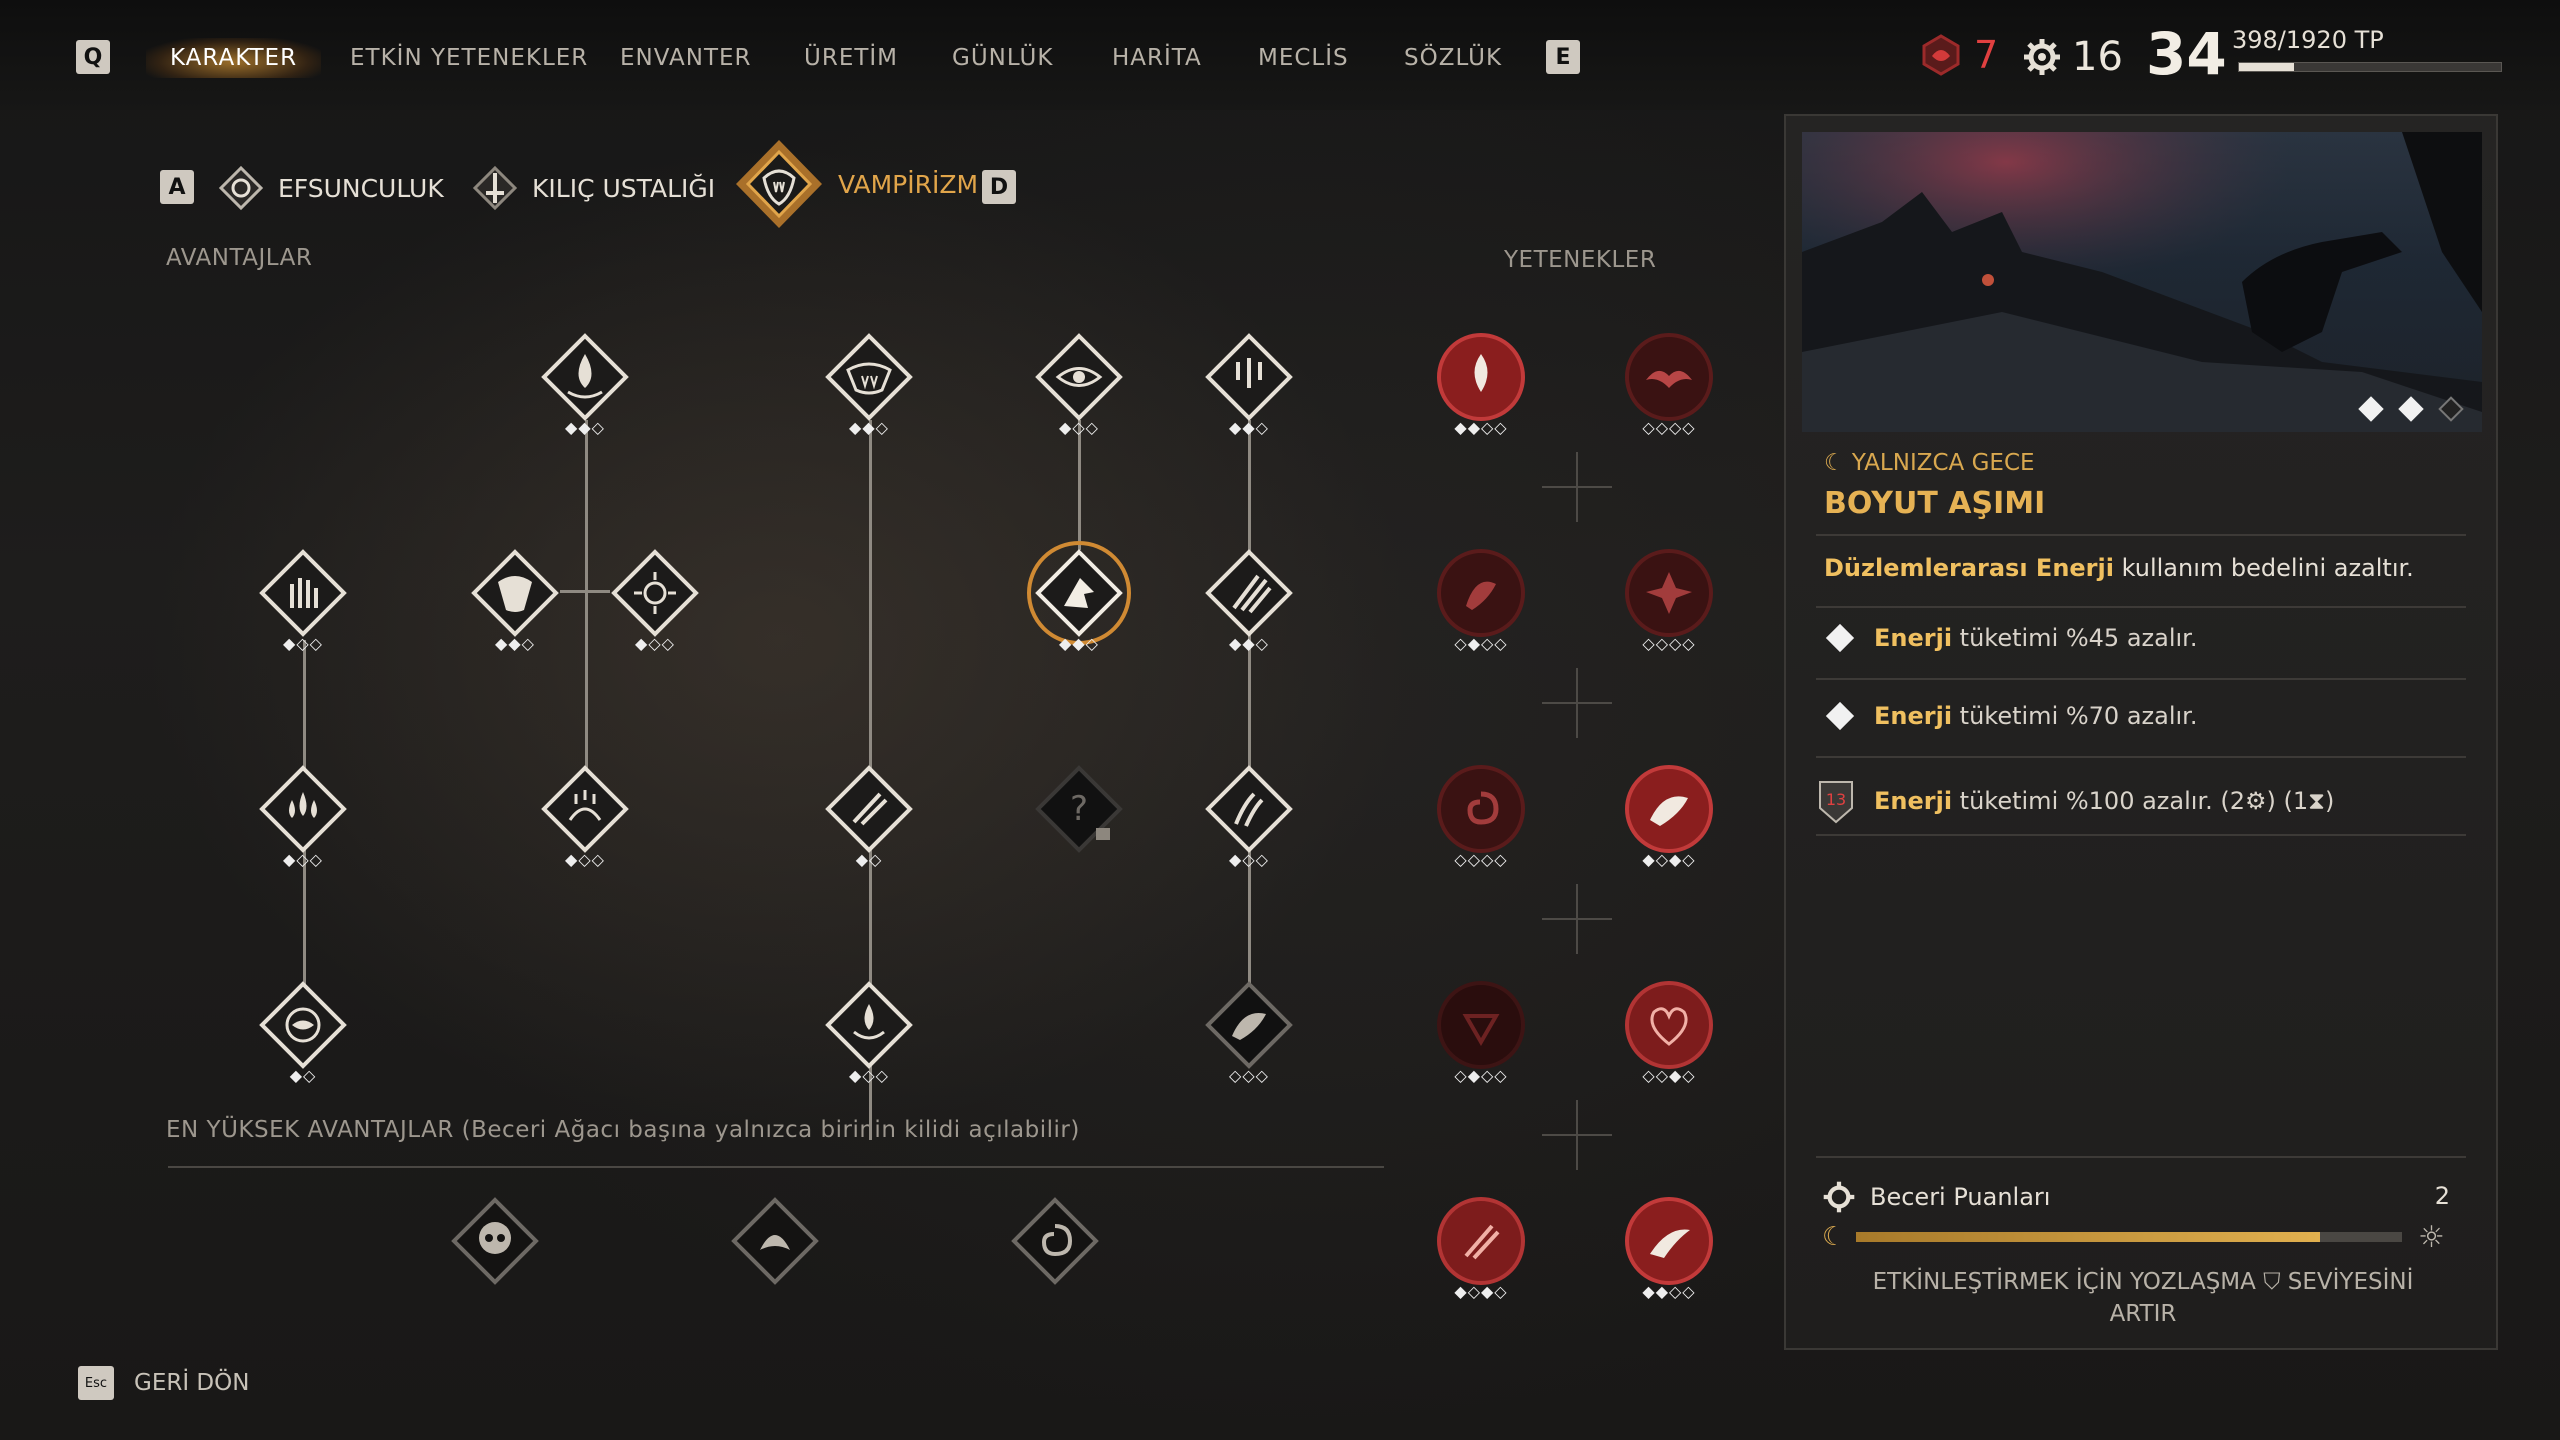 Image resolution: width=2560 pixels, height=1440 pixels. What do you see at coordinates (856, 184) in the screenshot?
I see `tree-tab-vampirizm: VAMPİRİZM` at bounding box center [856, 184].